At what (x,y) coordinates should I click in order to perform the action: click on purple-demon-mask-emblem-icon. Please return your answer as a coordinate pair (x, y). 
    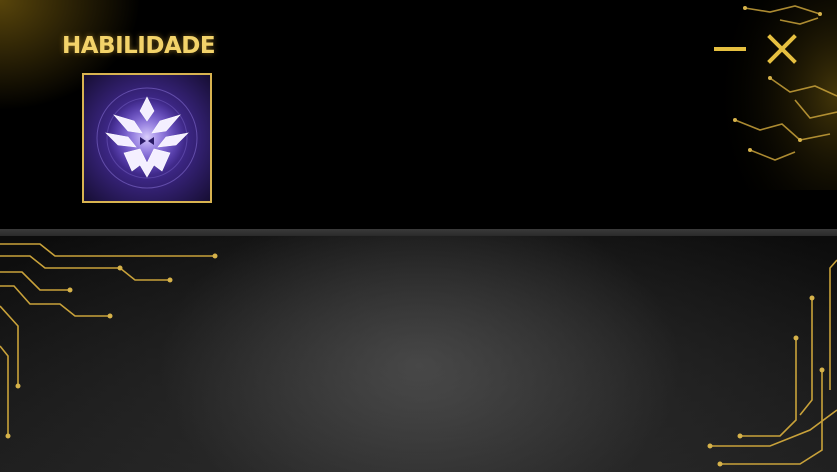
    Looking at the image, I should click on (147, 138).